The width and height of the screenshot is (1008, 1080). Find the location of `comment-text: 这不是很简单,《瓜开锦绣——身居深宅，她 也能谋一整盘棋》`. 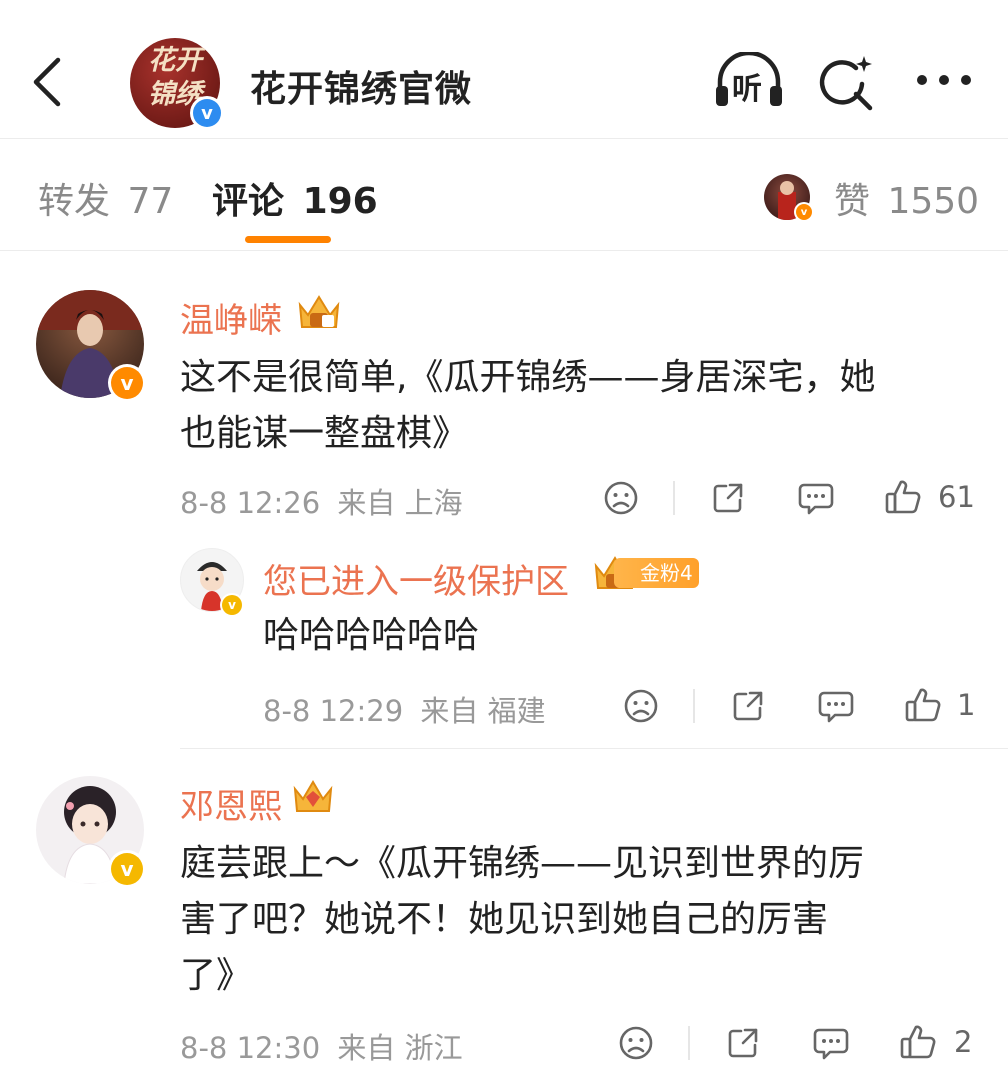

comment-text: 这不是很简单,《瓜开锦绣——身居深宅，她 也能谋一整盘棋》 is located at coordinates (580, 406).